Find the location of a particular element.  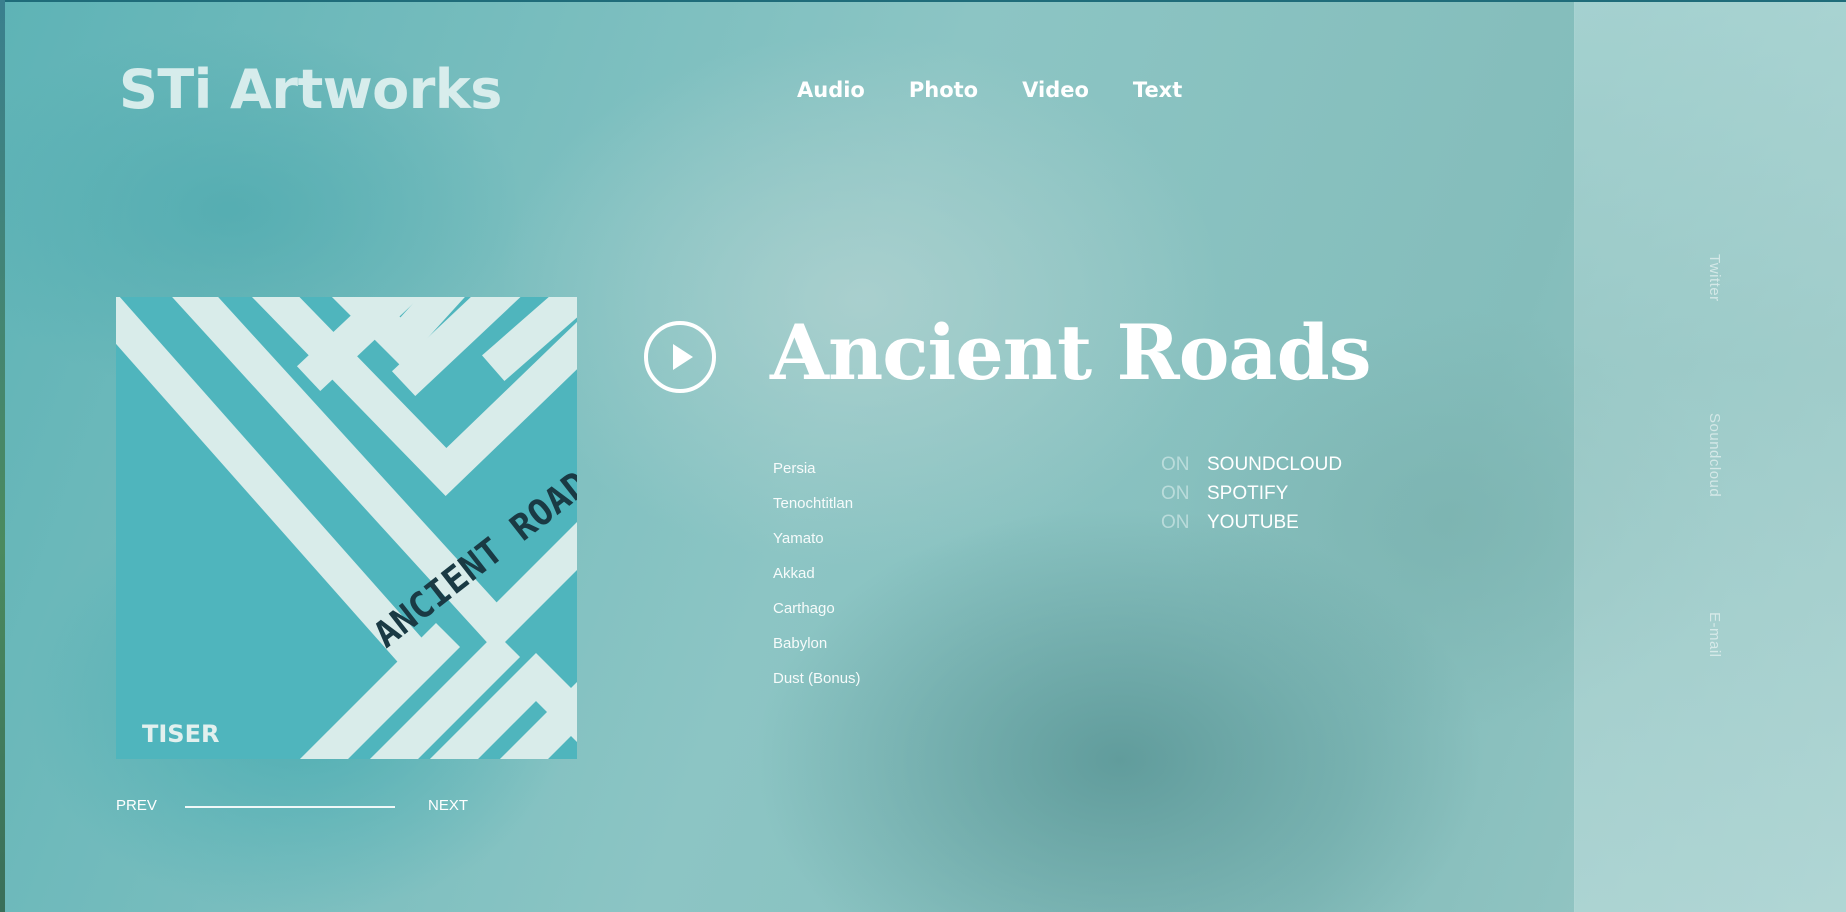

cover-pager: PREV NEXT is located at coordinates (316, 807).